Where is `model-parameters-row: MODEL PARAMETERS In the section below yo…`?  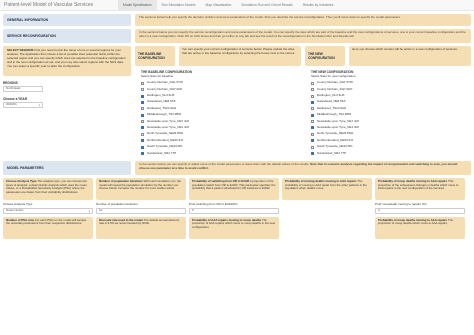
model-parameters-row: MODEL PARAMETERS In the section below yo… is located at coordinates (237, 167).